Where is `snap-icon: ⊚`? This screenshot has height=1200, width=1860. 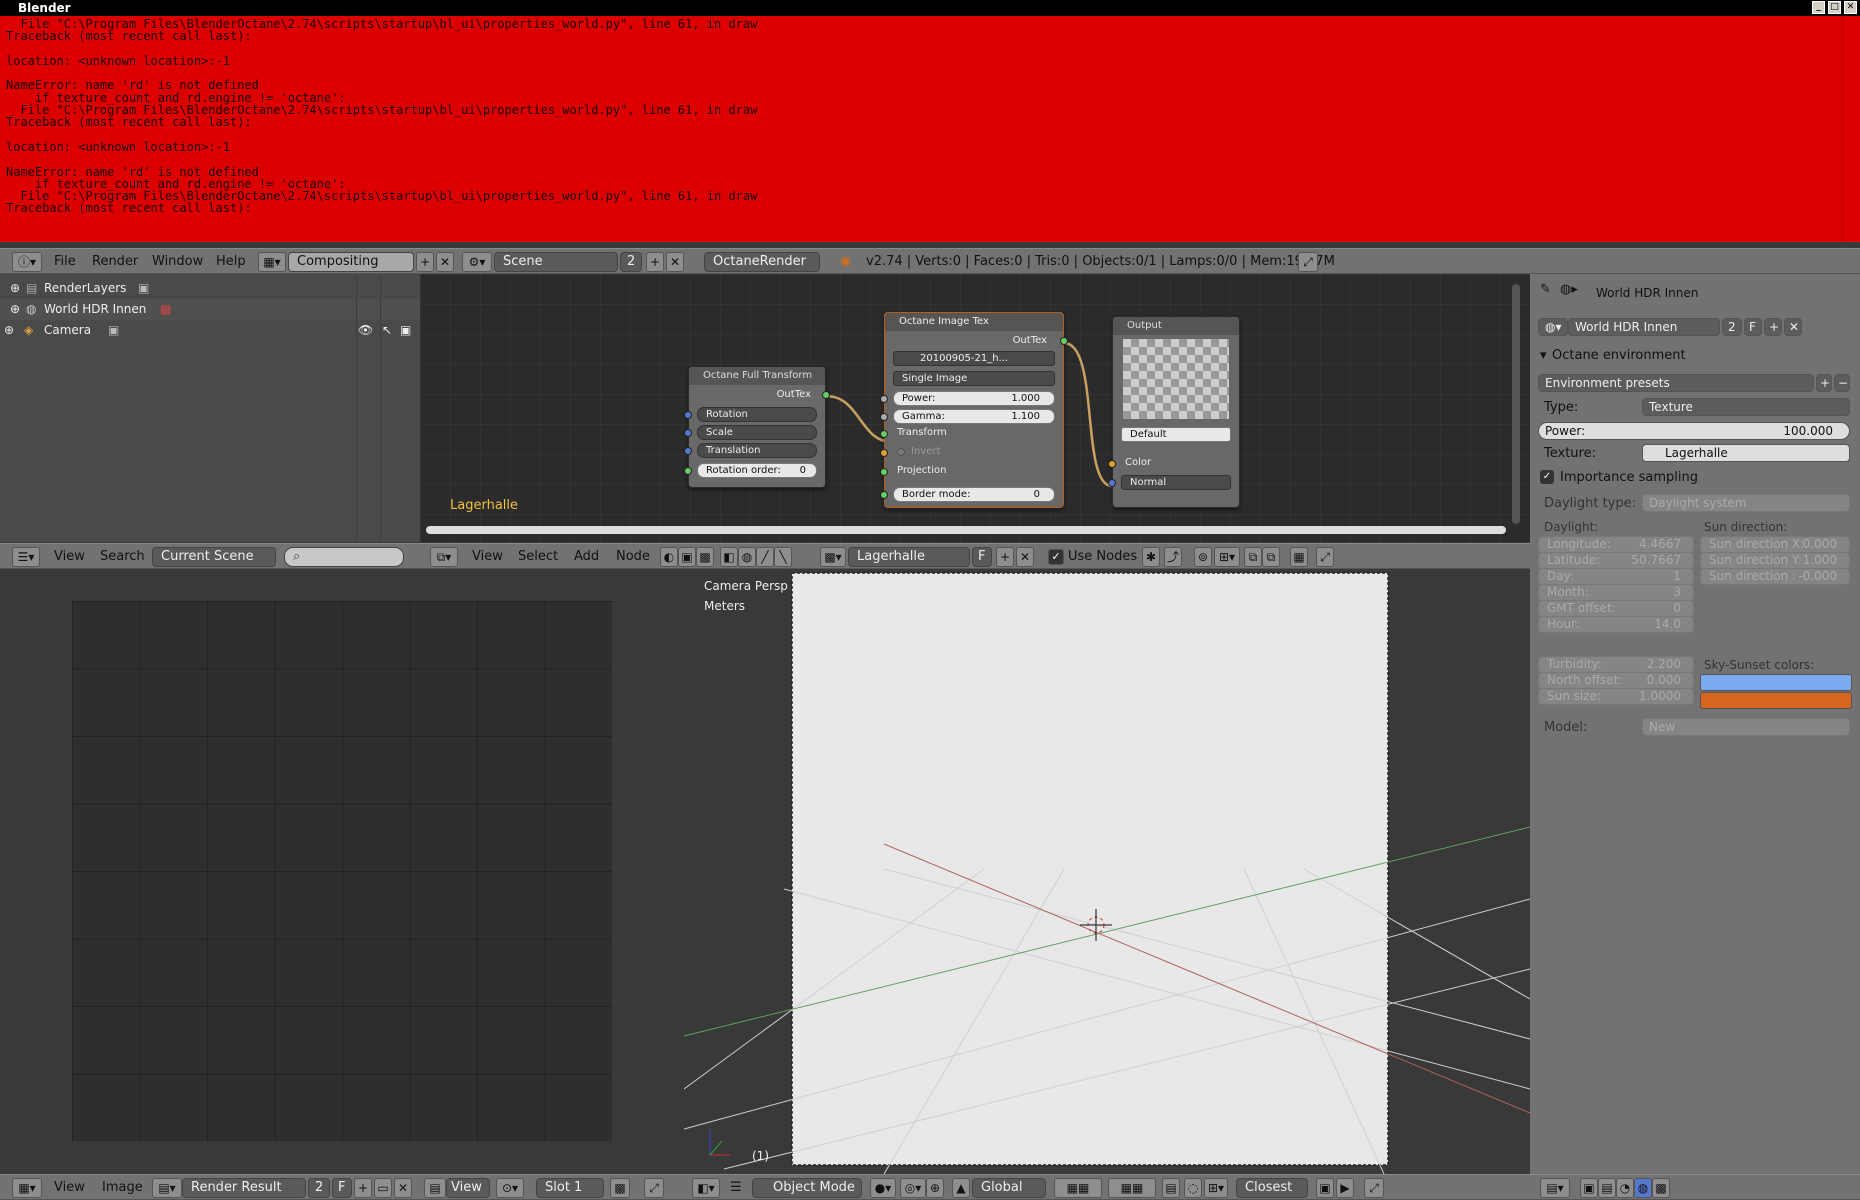
snap-icon: ⊚ is located at coordinates (1203, 557).